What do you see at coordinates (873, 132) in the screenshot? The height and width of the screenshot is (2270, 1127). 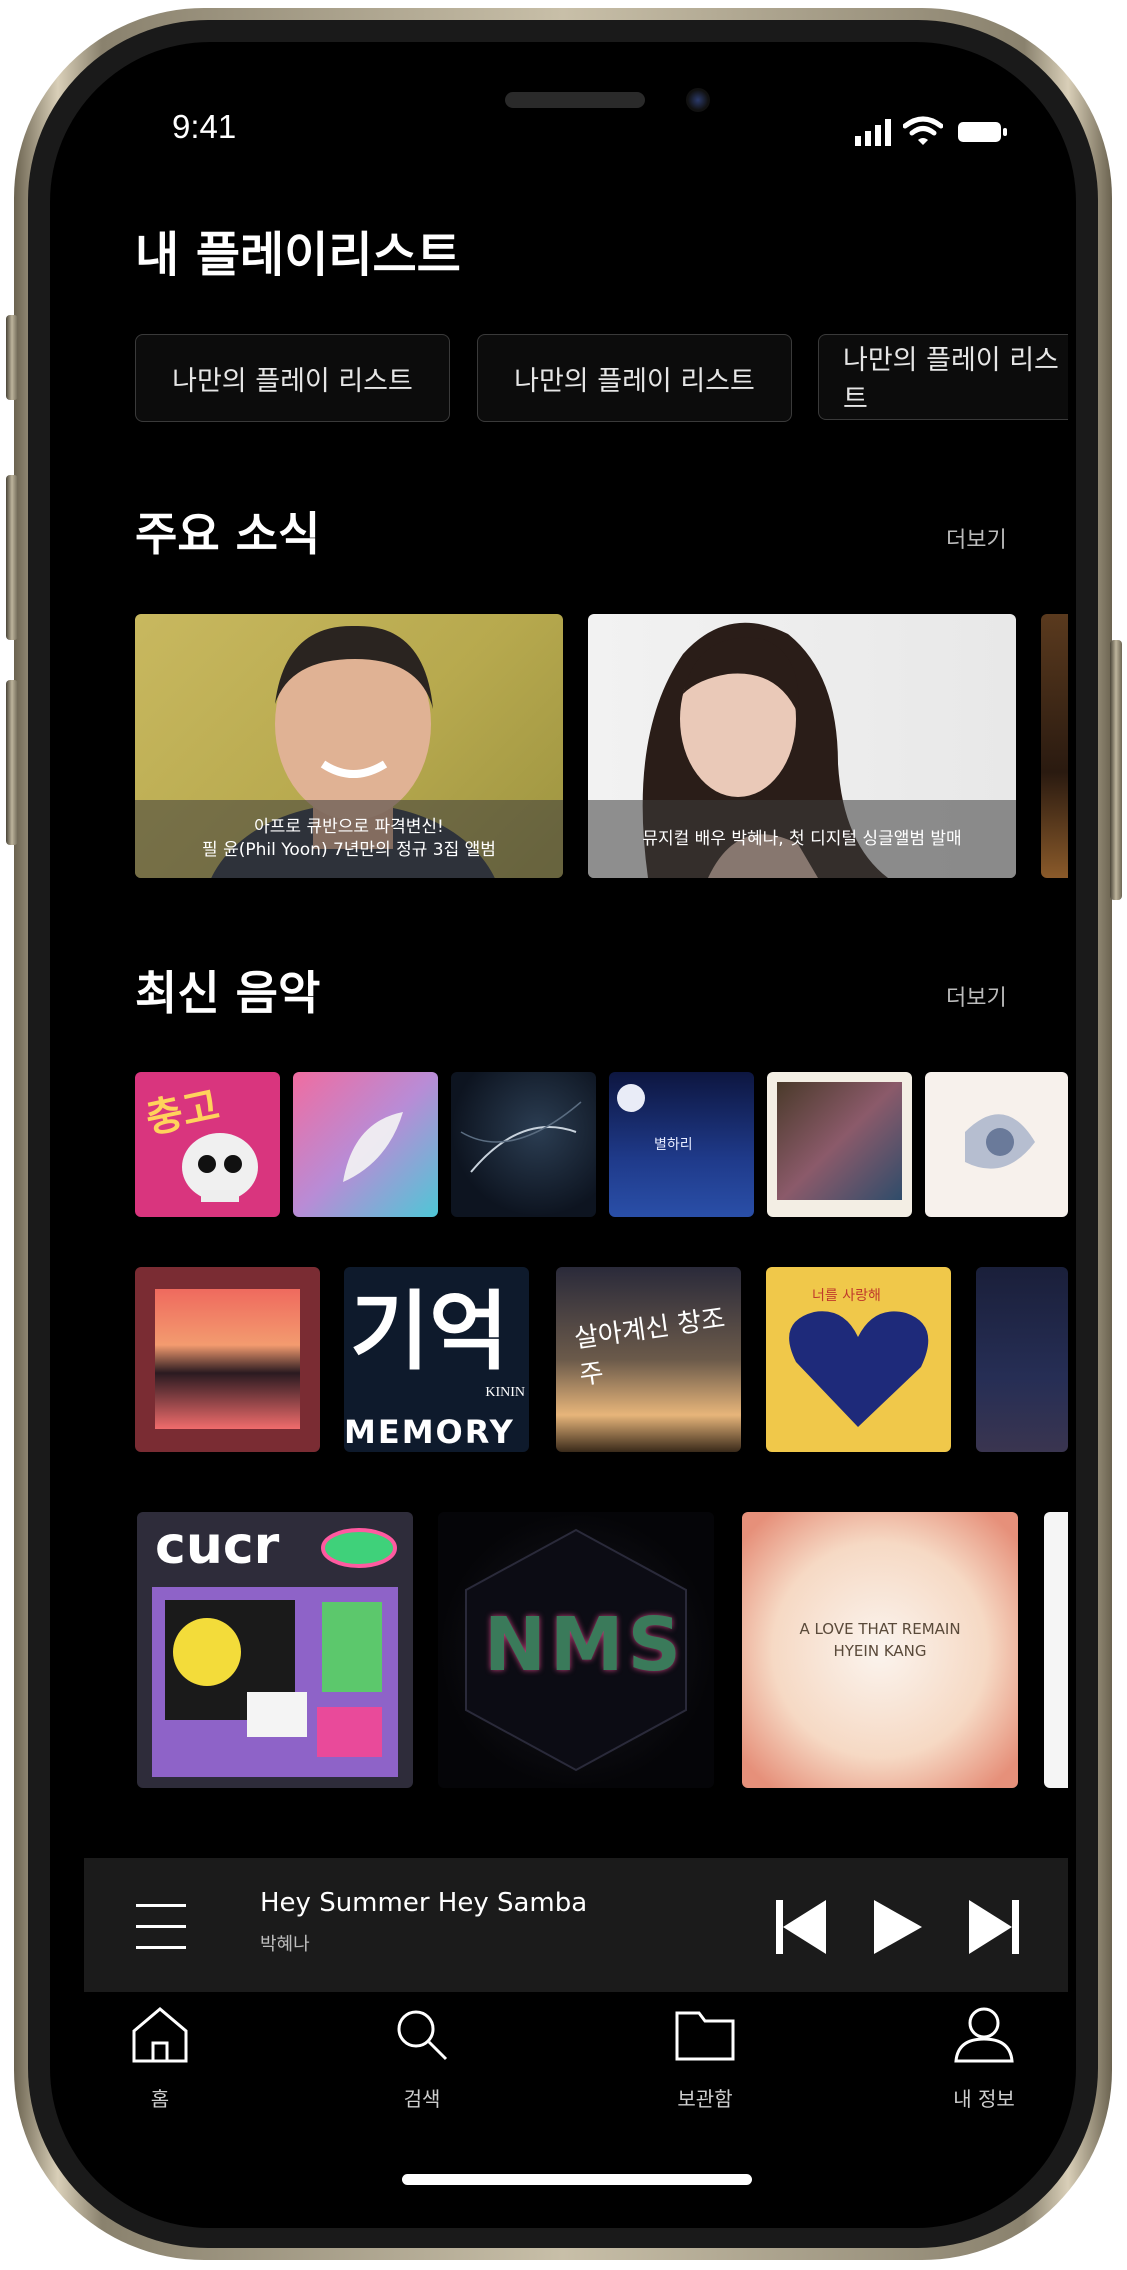 I see `signal-icon` at bounding box center [873, 132].